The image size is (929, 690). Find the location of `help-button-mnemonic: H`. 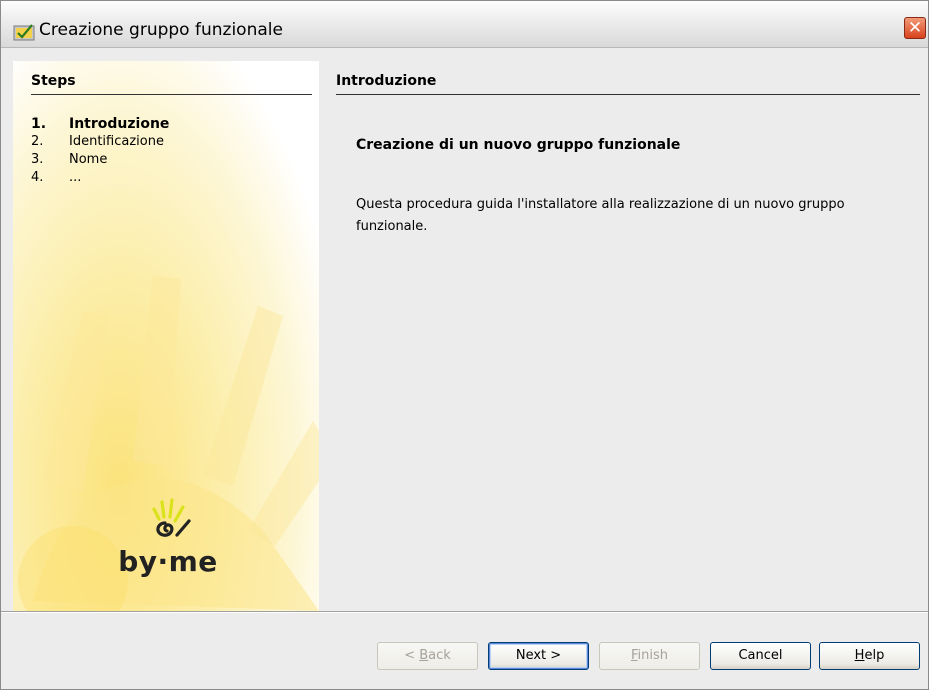

help-button-mnemonic: H is located at coordinates (859, 655).